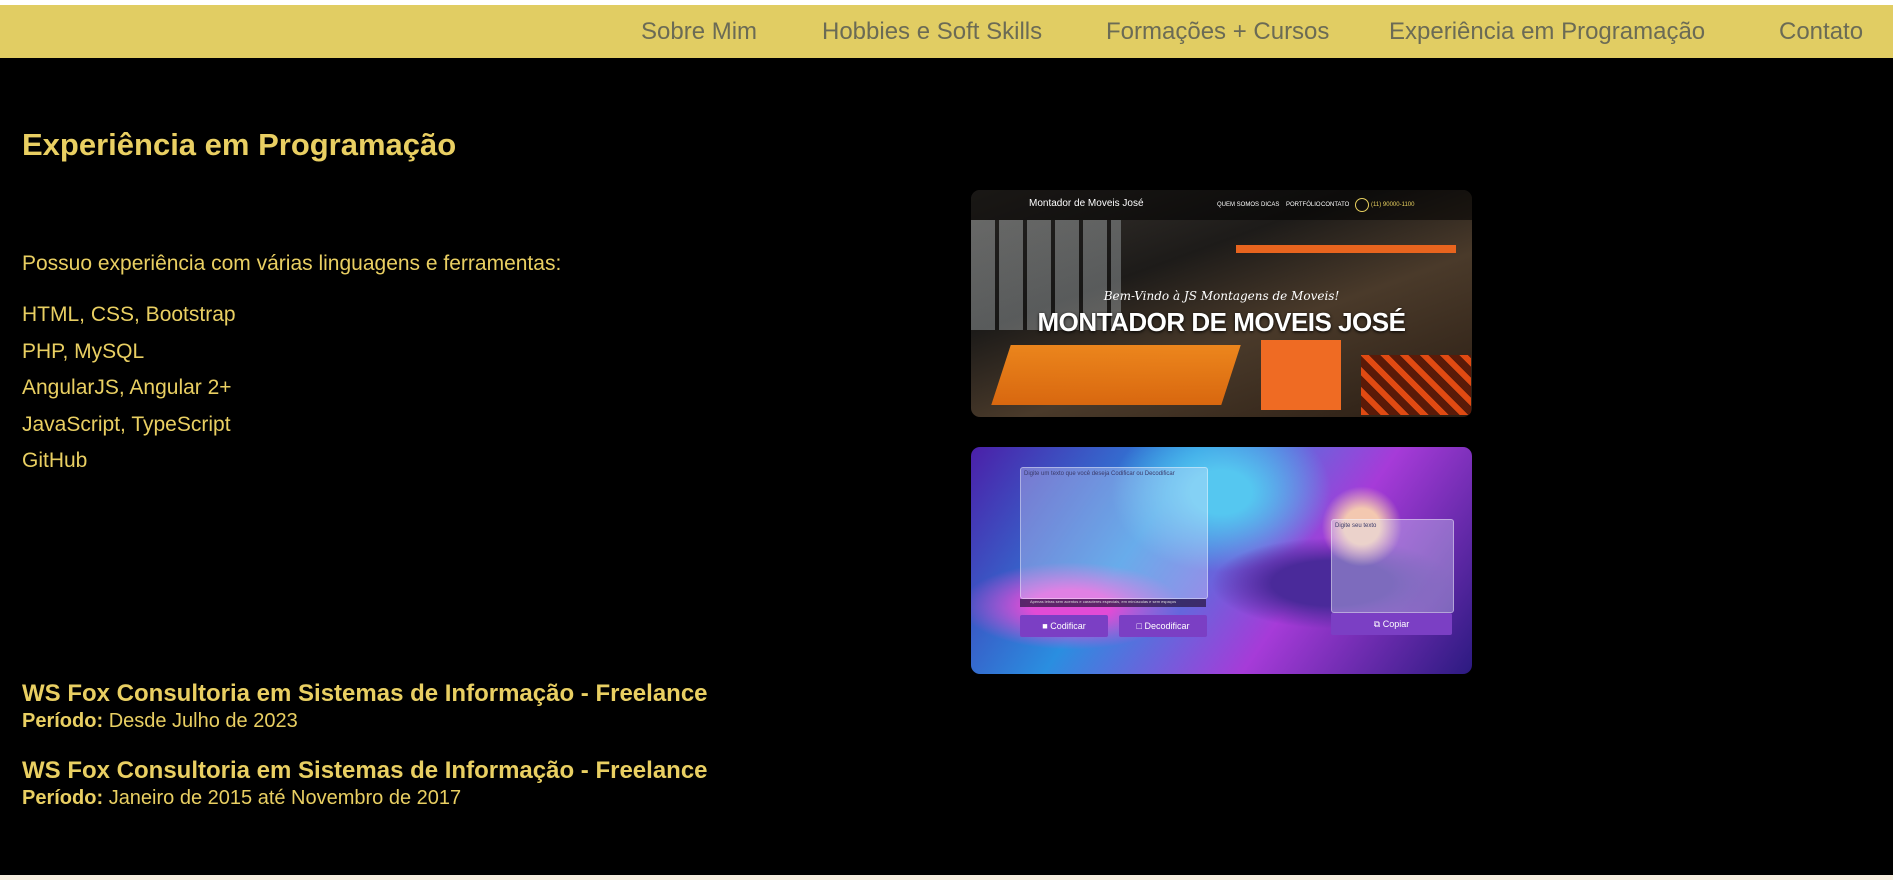 The height and width of the screenshot is (880, 1893). Describe the element at coordinates (1301, 375) in the screenshot. I see `kitchen-cabinet` at that location.